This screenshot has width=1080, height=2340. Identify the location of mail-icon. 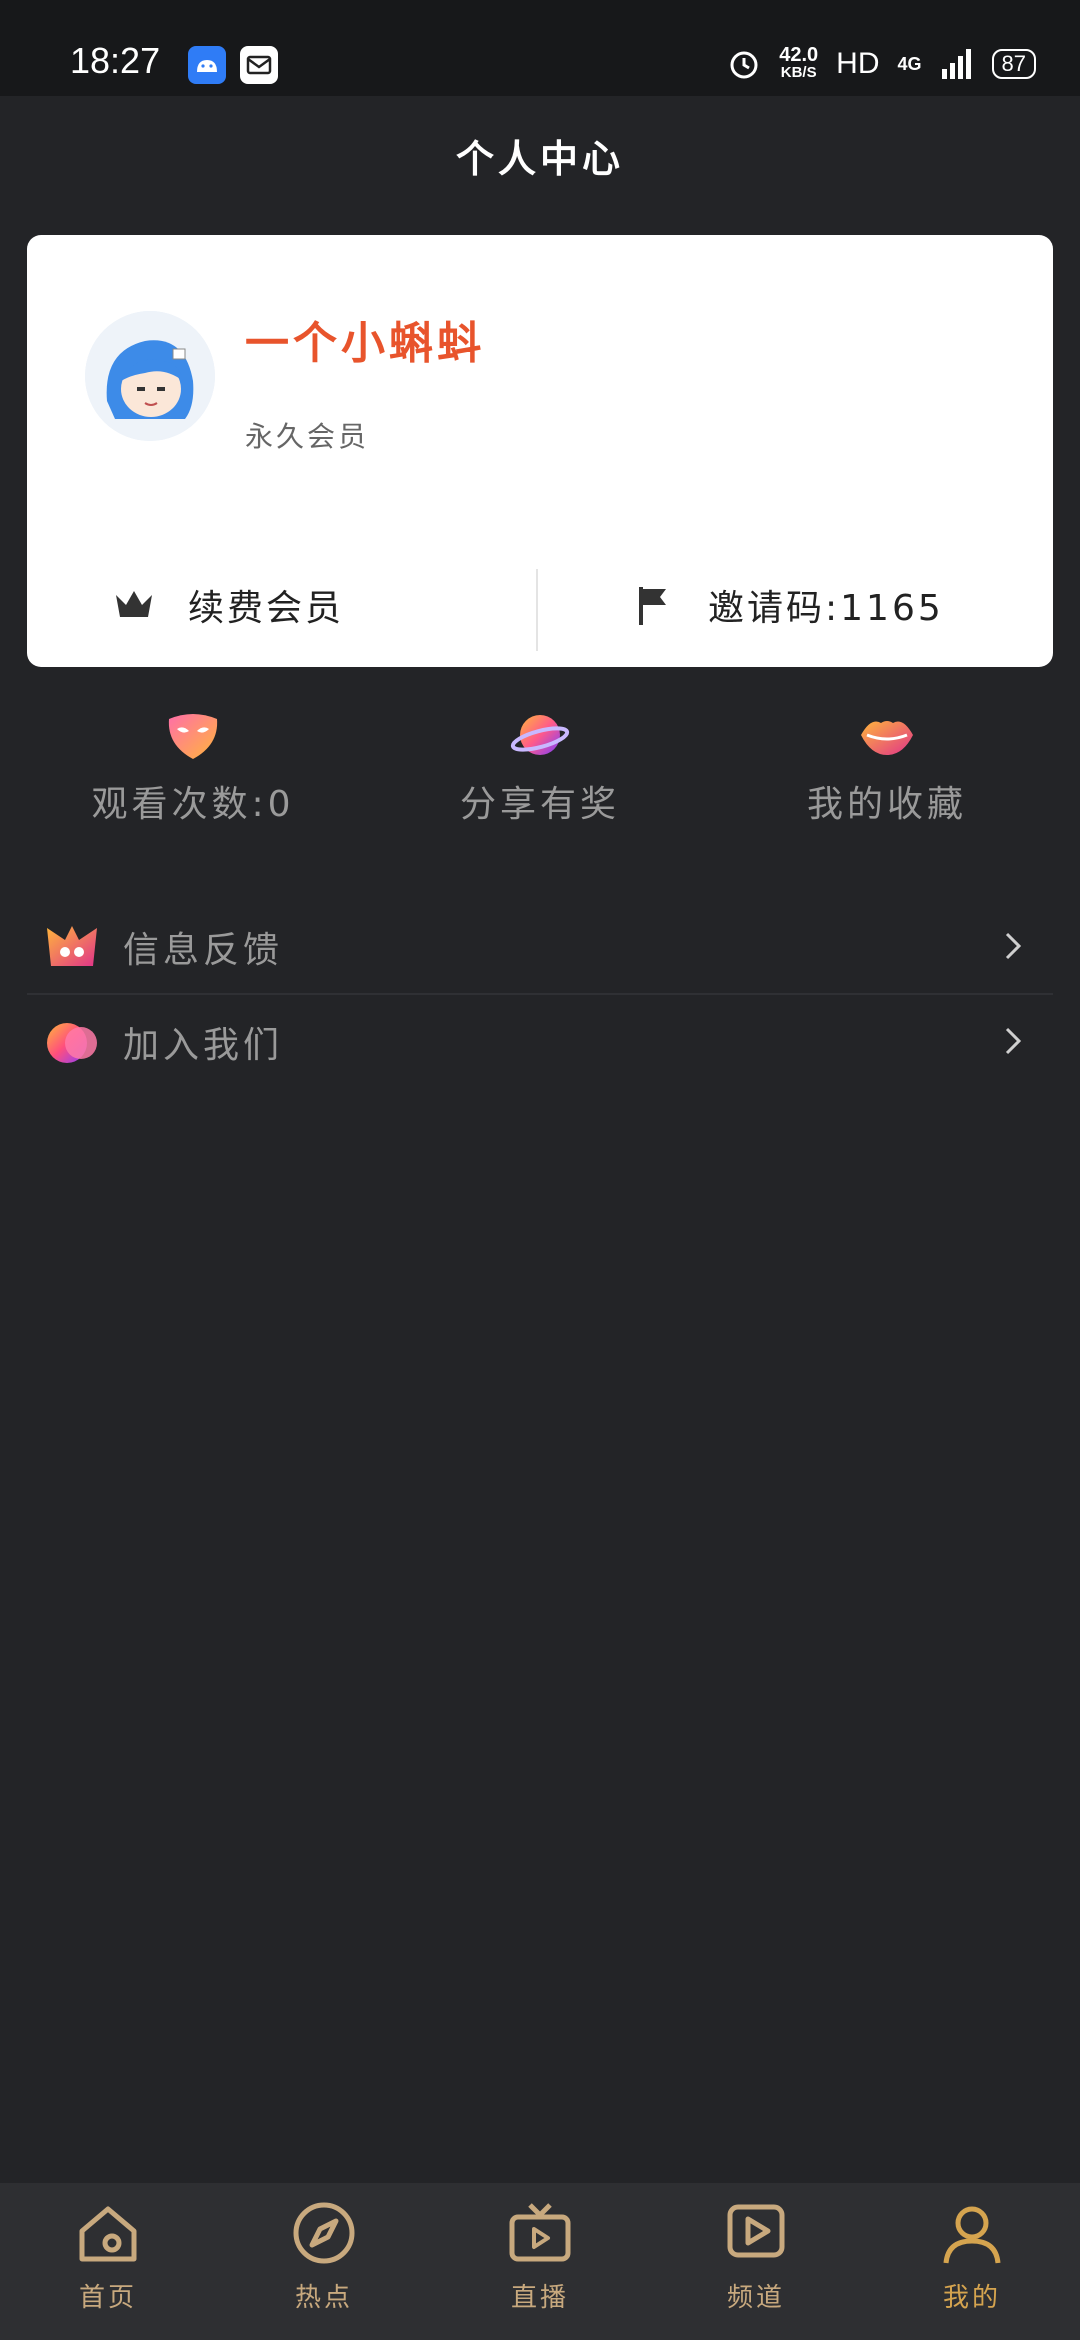
(259, 65).